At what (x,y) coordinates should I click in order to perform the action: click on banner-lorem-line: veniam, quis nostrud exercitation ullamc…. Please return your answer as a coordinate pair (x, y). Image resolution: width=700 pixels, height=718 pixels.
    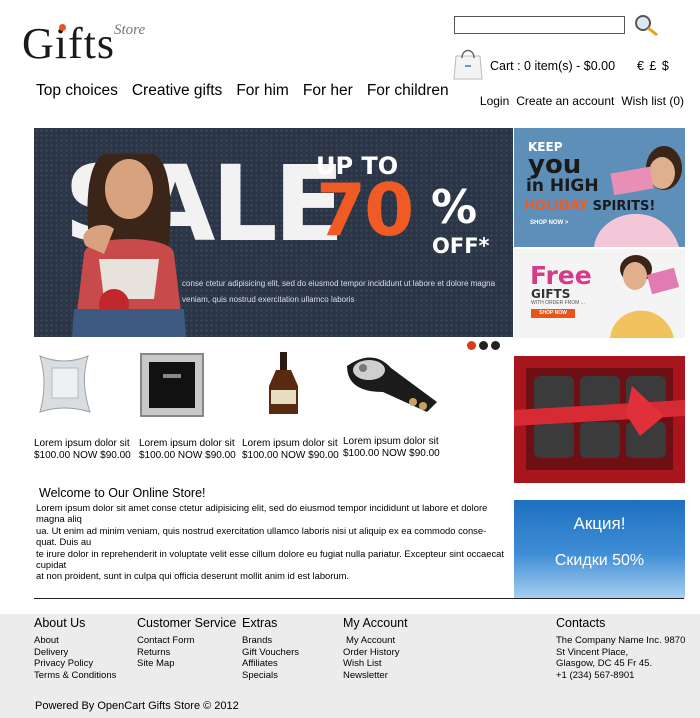
    Looking at the image, I should click on (268, 299).